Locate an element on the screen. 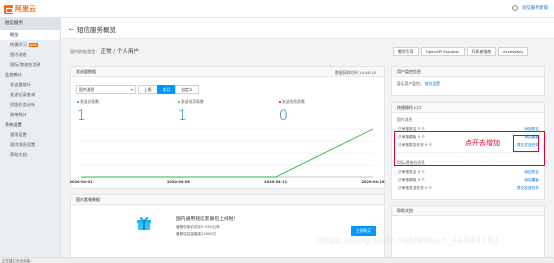  x-tick-label: 2020-04-16 is located at coordinates (373, 182).